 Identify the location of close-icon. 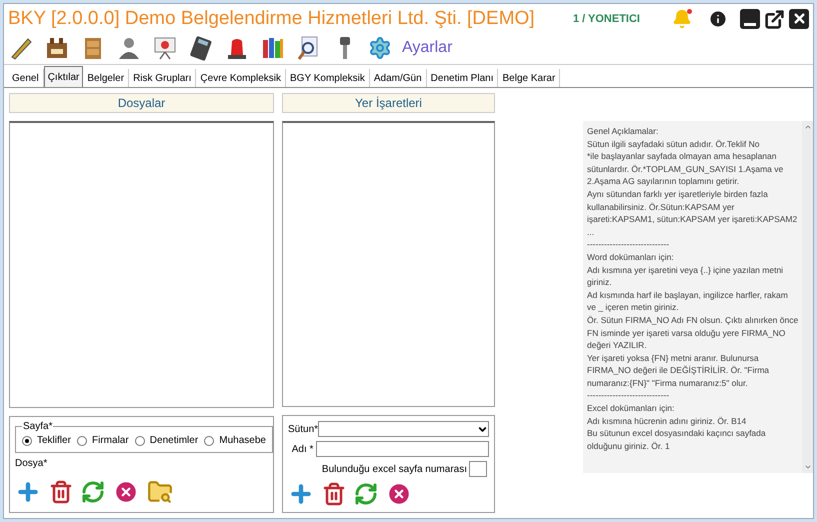
(799, 18).